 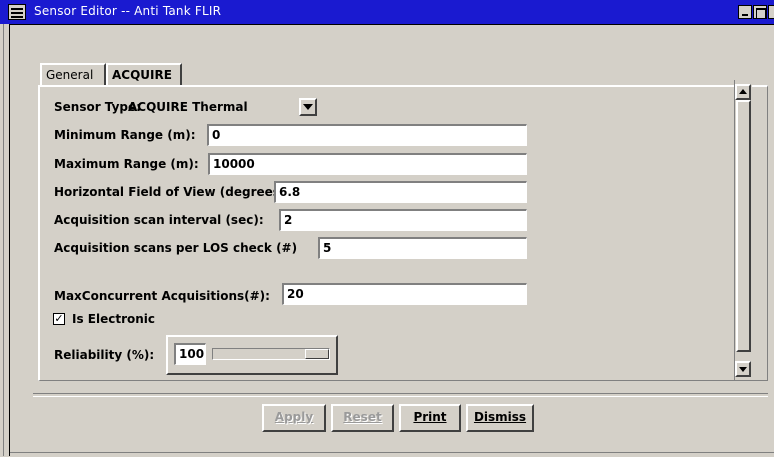 What do you see at coordinates (317, 354) in the screenshot?
I see `reliability-slider-handle` at bounding box center [317, 354].